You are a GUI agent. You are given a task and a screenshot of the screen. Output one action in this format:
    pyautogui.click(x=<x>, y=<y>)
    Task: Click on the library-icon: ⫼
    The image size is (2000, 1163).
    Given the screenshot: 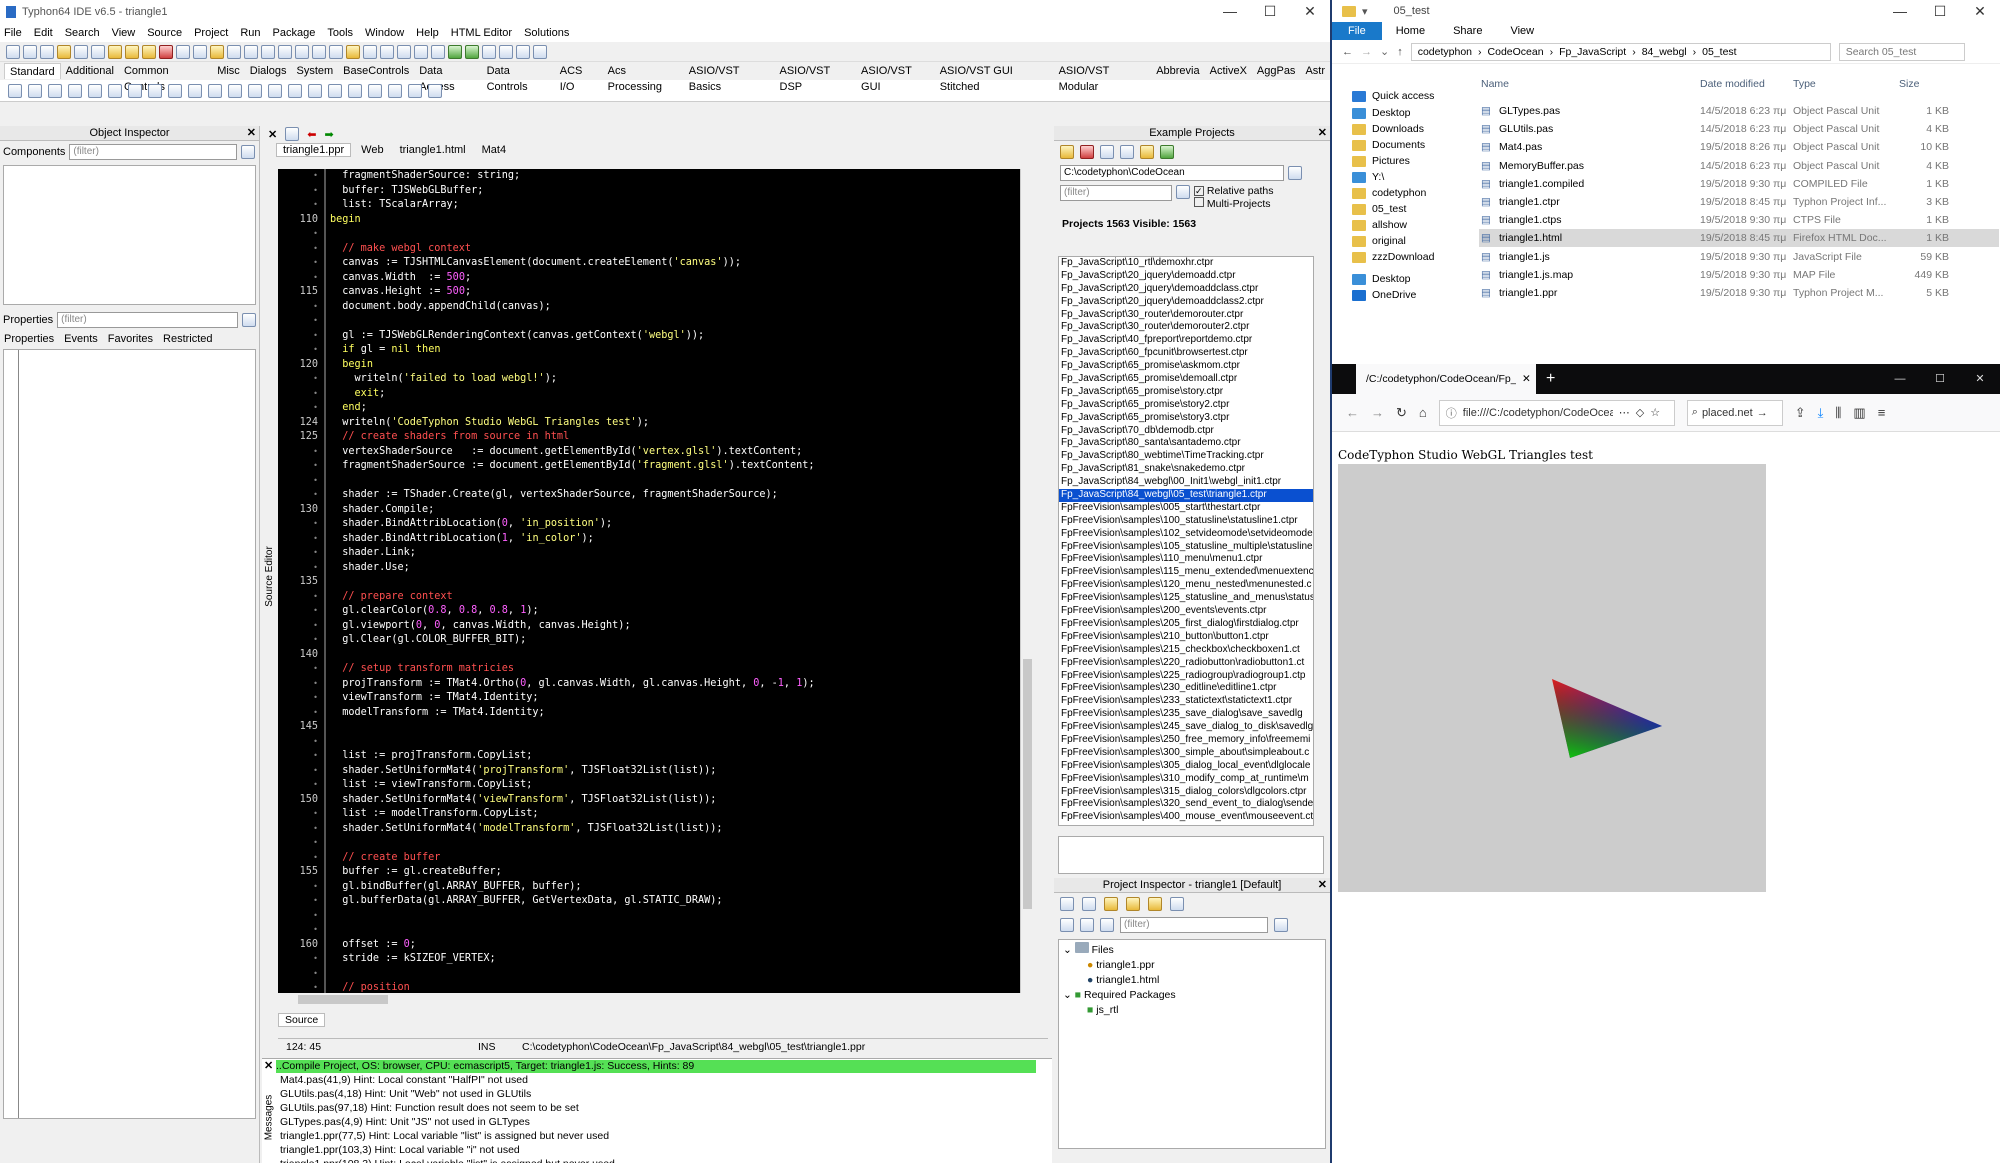 What is the action you would take?
    pyautogui.click(x=1838, y=413)
    